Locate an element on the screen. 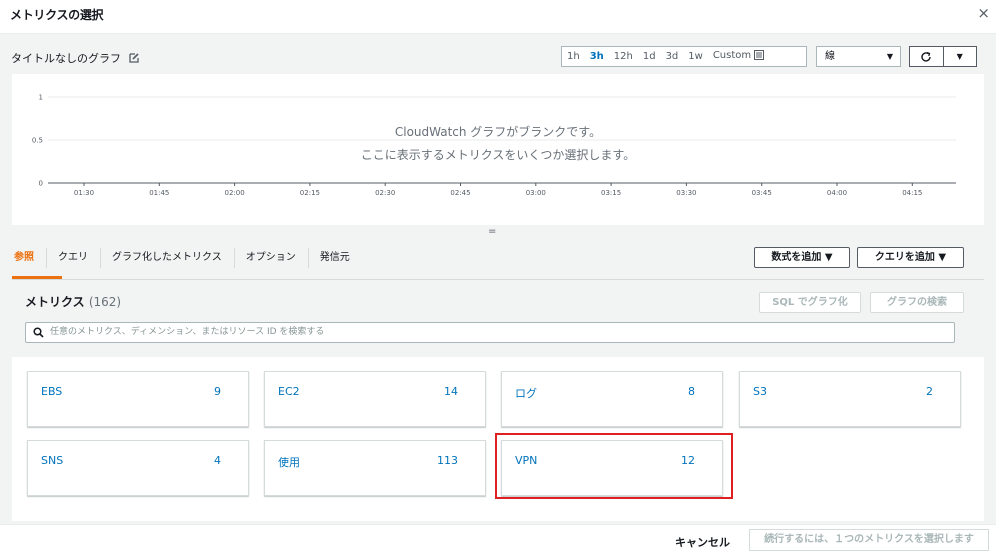 This screenshot has height=555, width=996. tab-source: 発信元 is located at coordinates (334, 258).